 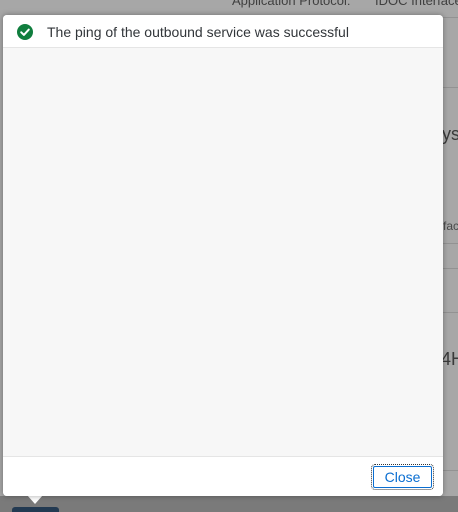 I want to click on close-button: Close, so click(x=402, y=477).